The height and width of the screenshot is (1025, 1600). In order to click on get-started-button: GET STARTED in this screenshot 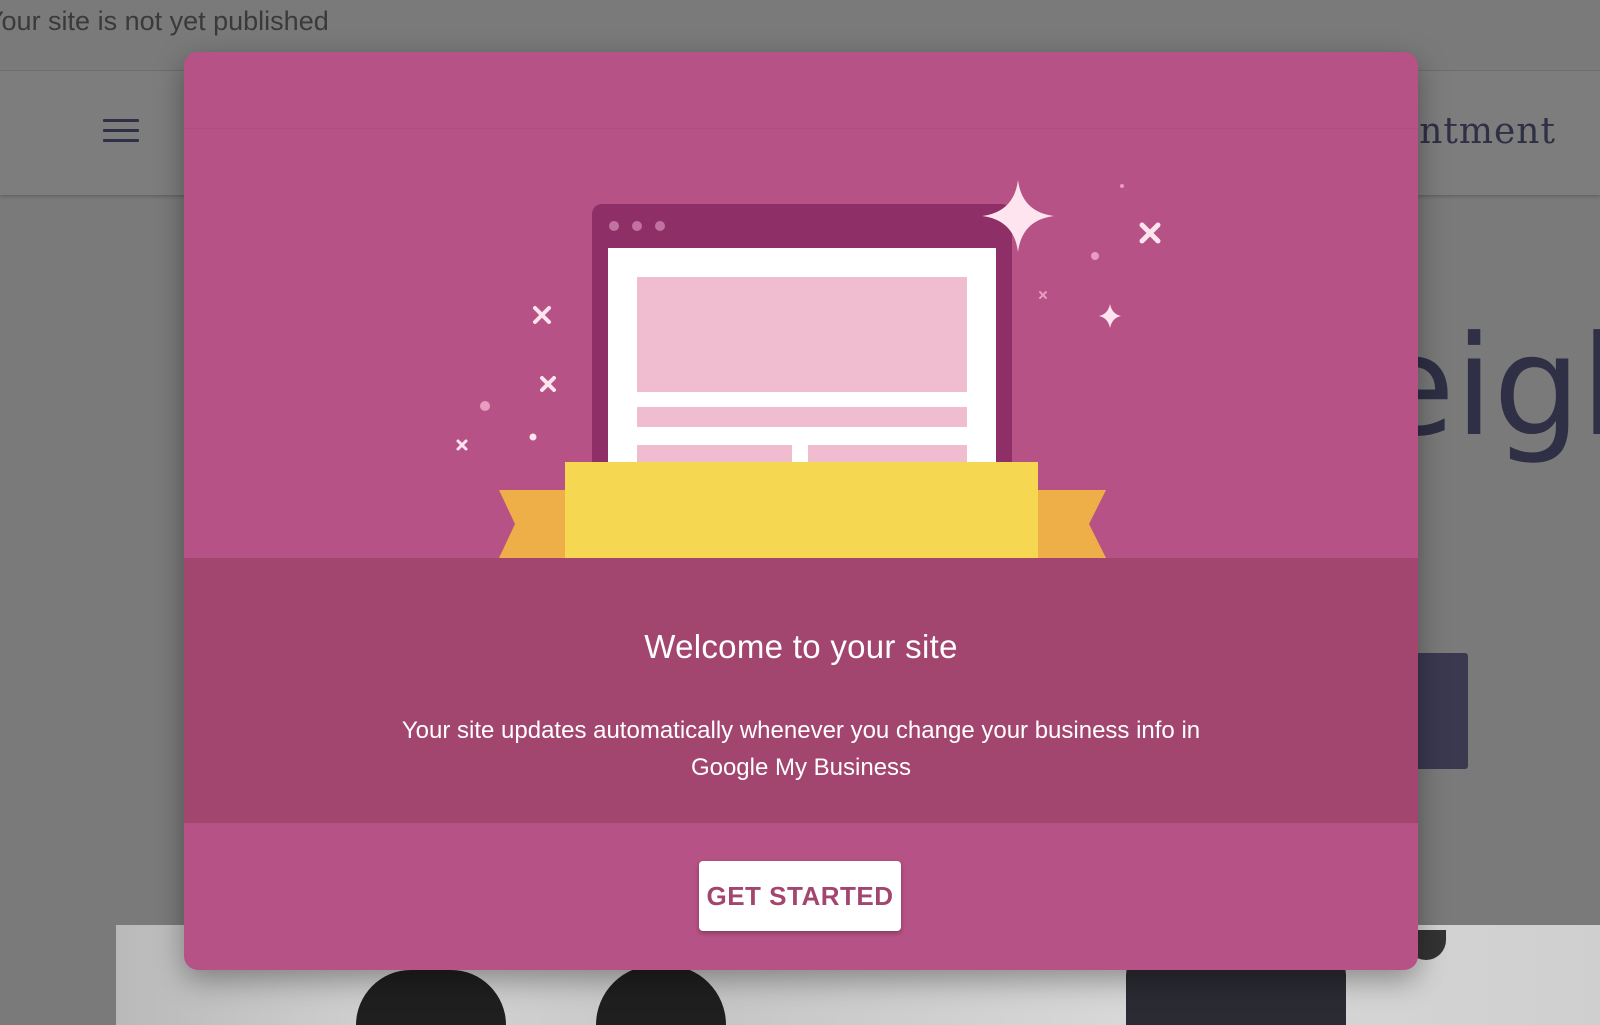, I will do `click(800, 896)`.